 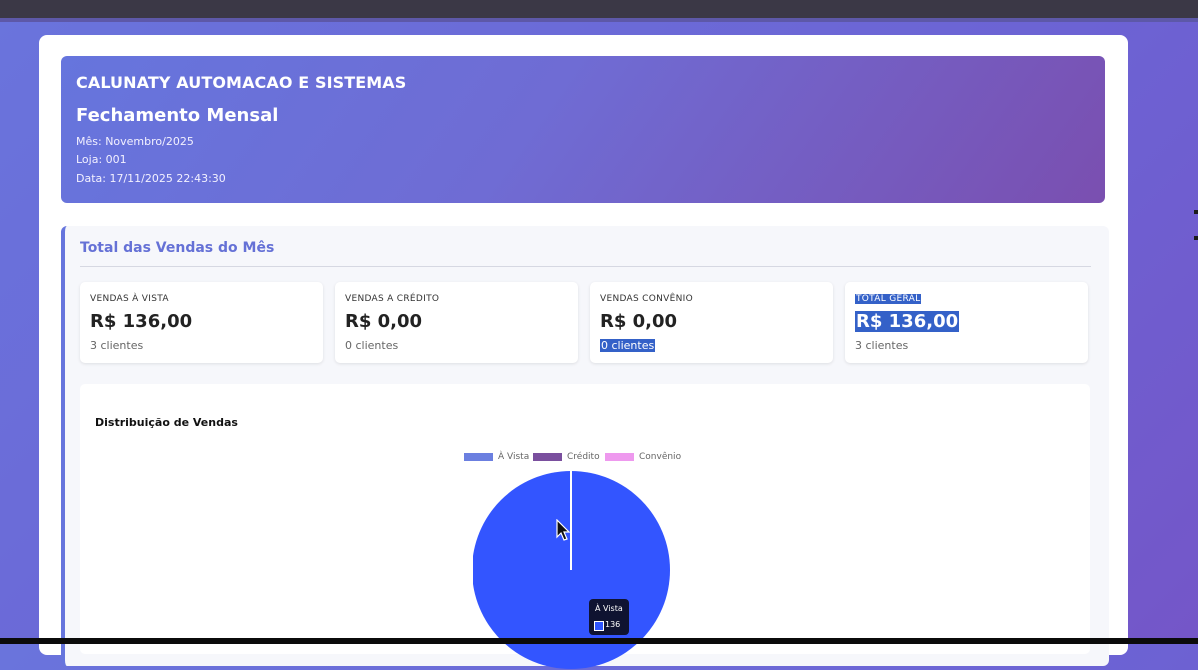 What do you see at coordinates (888, 299) in the screenshot?
I see `card-label: TOTAL GERAL` at bounding box center [888, 299].